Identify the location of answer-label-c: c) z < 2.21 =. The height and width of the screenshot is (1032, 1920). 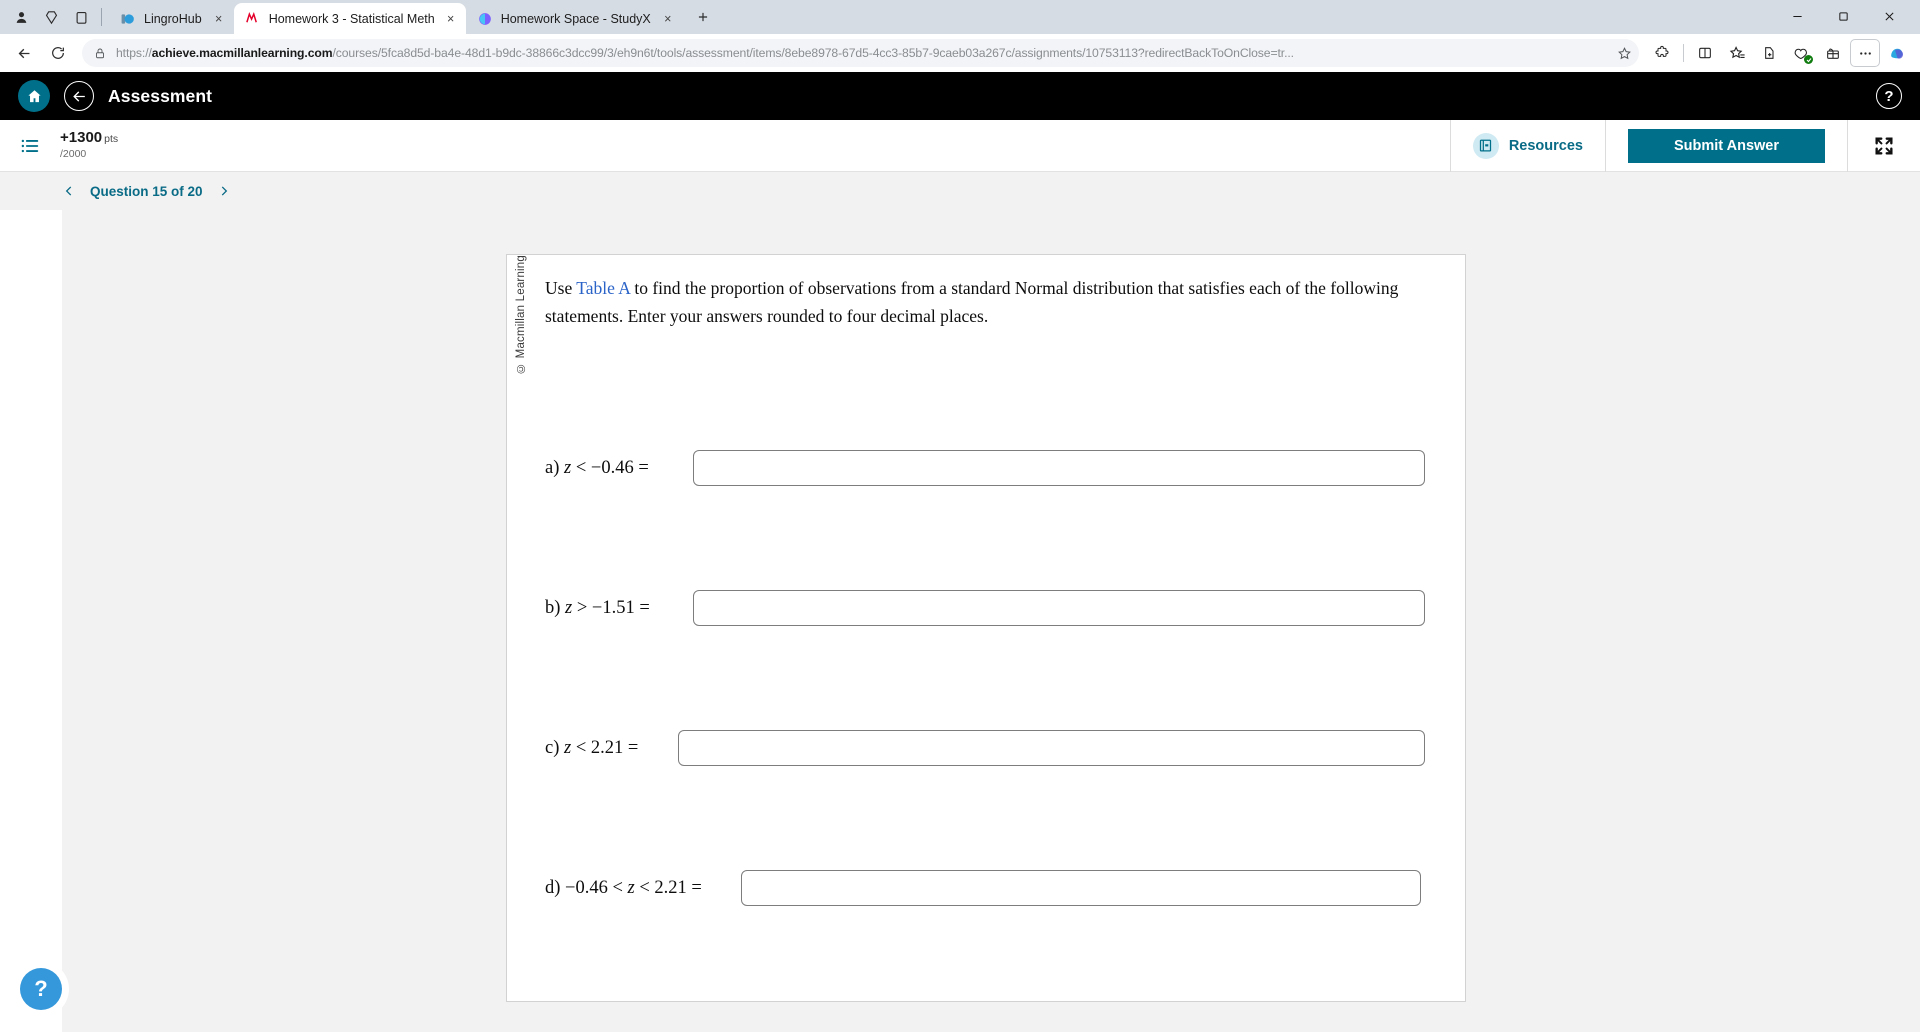
(599, 748).